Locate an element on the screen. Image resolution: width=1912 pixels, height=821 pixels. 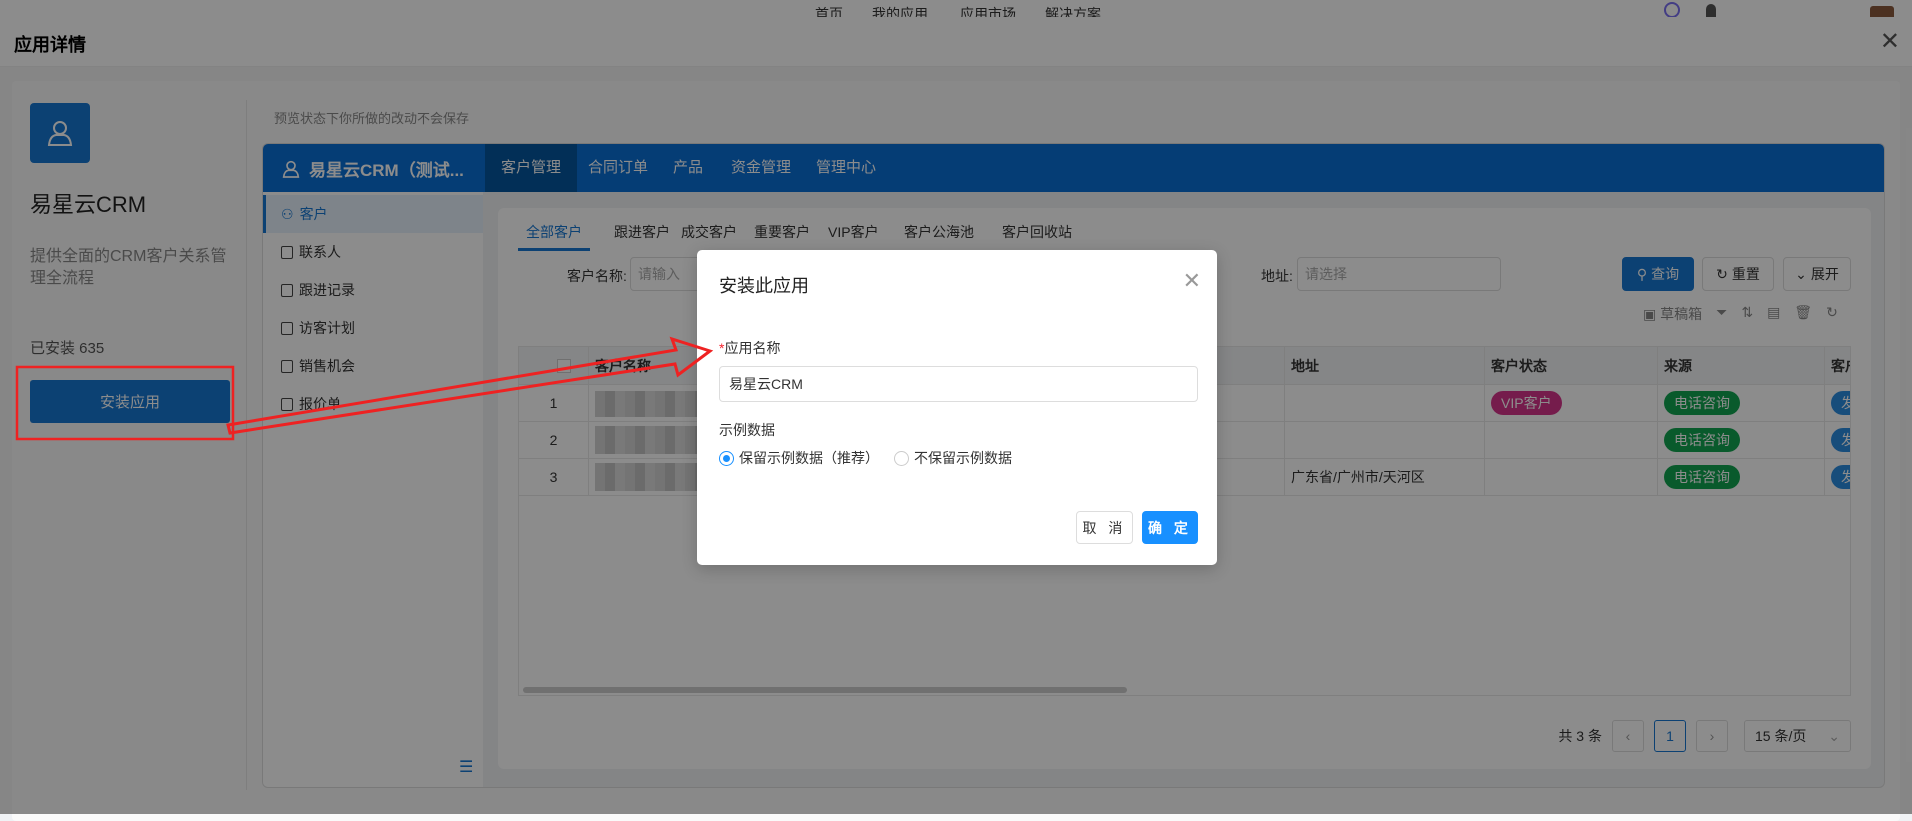
confirm-button: 确 定 is located at coordinates (1170, 527).